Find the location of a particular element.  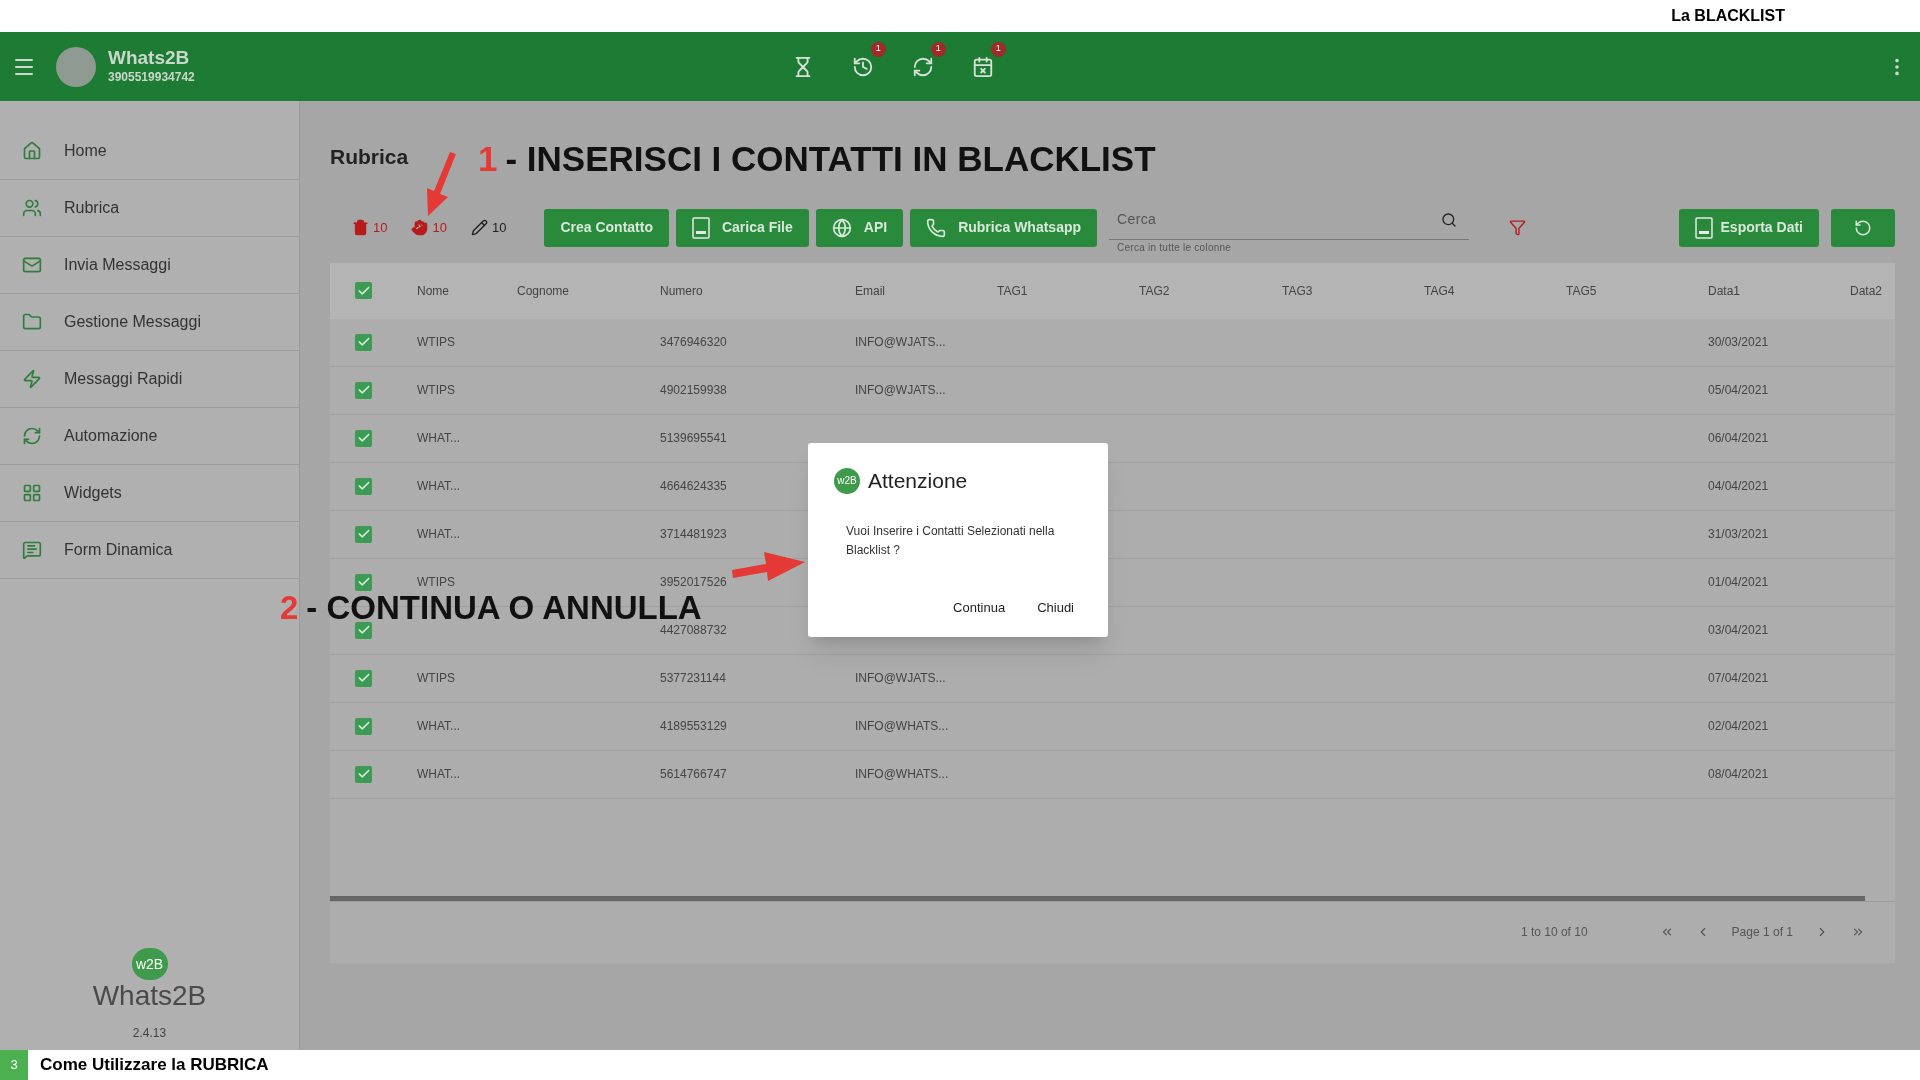

column-header: TAG3 is located at coordinates (1353, 290).